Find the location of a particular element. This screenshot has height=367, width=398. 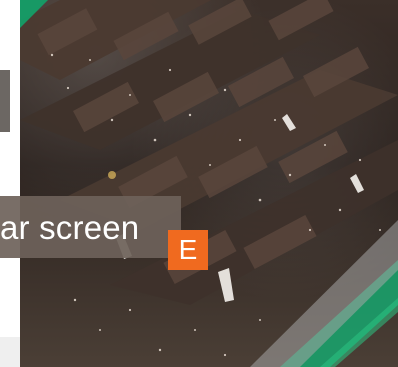

letter-badge: E is located at coordinates (188, 250).